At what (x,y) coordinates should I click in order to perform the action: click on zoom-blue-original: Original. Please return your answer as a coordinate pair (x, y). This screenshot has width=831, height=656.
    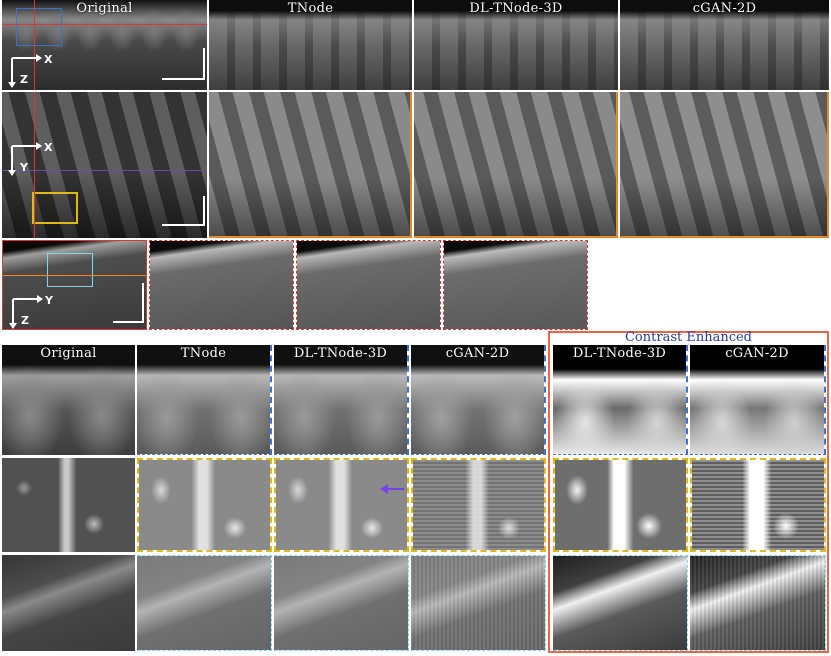
    Looking at the image, I should click on (68, 400).